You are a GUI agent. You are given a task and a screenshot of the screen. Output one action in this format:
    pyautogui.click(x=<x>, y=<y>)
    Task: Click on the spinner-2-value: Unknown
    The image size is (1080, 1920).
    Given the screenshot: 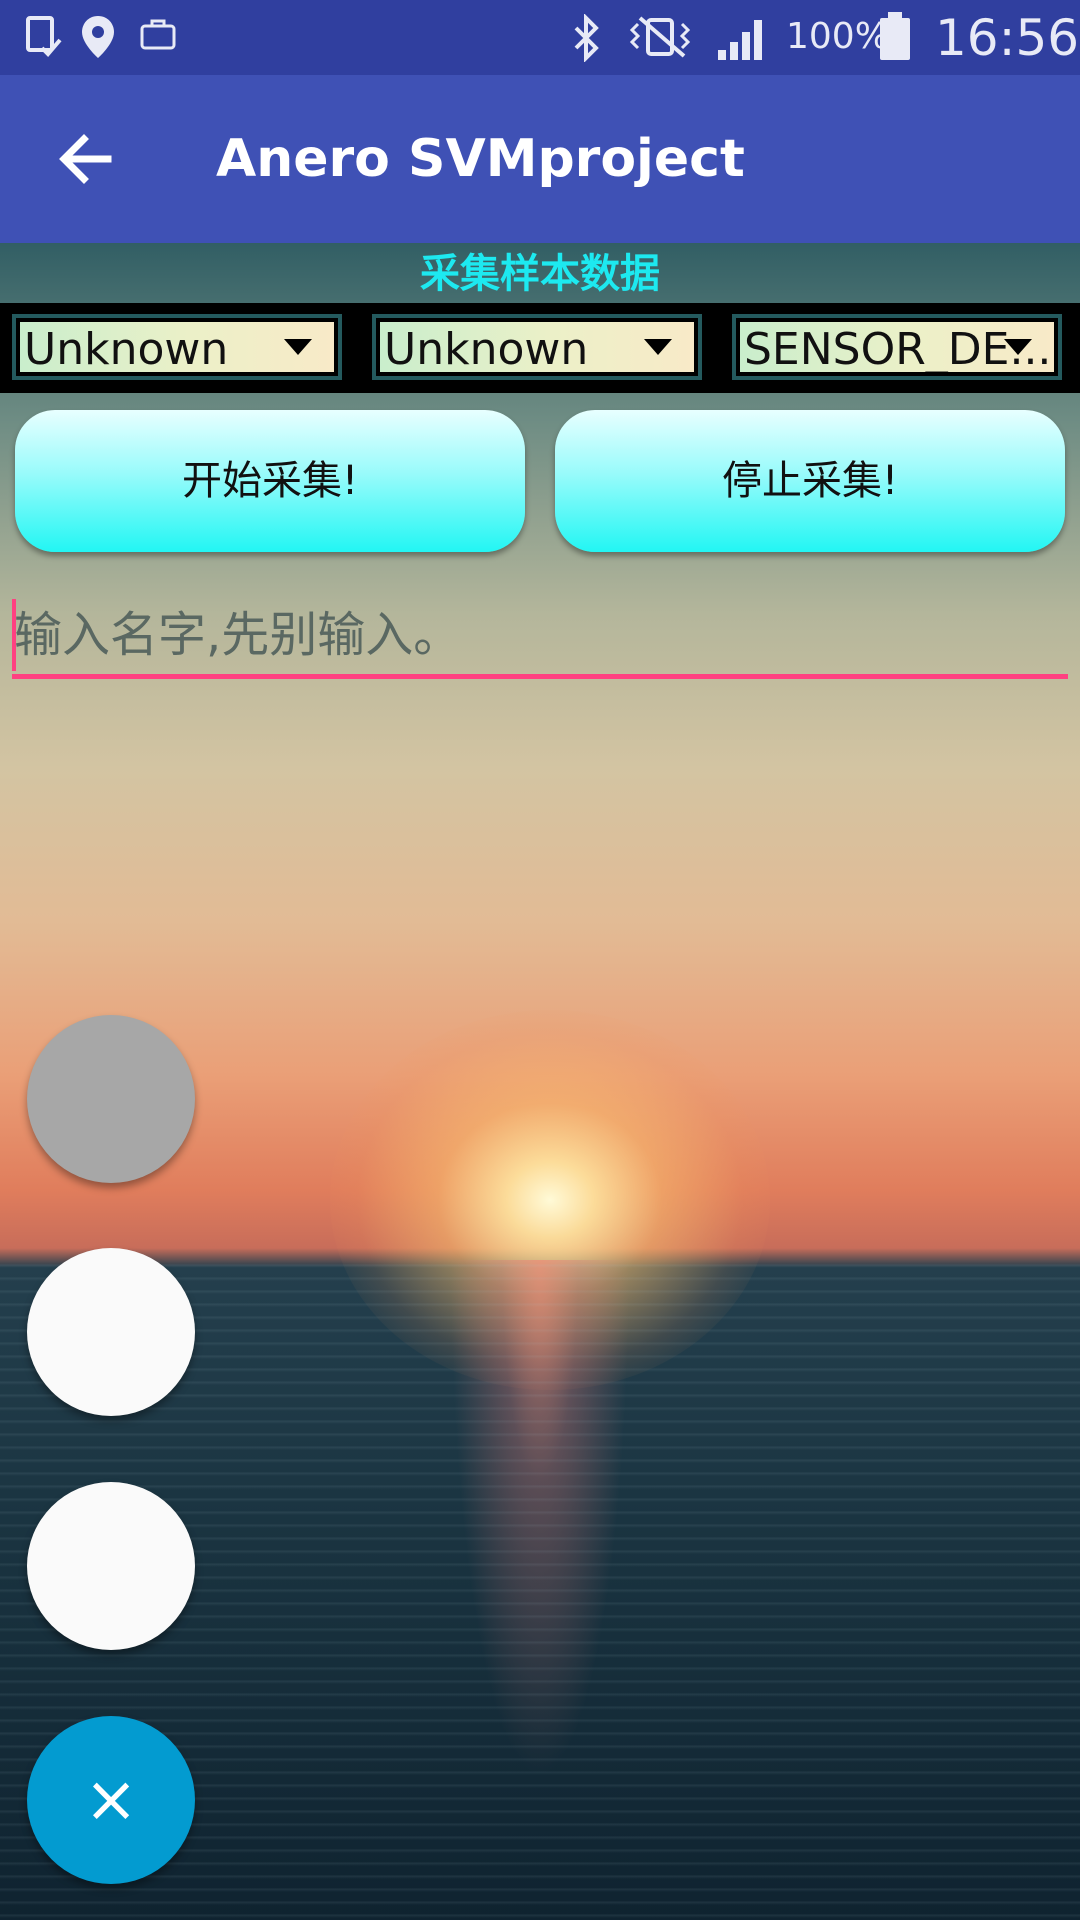 What is the action you would take?
    pyautogui.click(x=486, y=348)
    